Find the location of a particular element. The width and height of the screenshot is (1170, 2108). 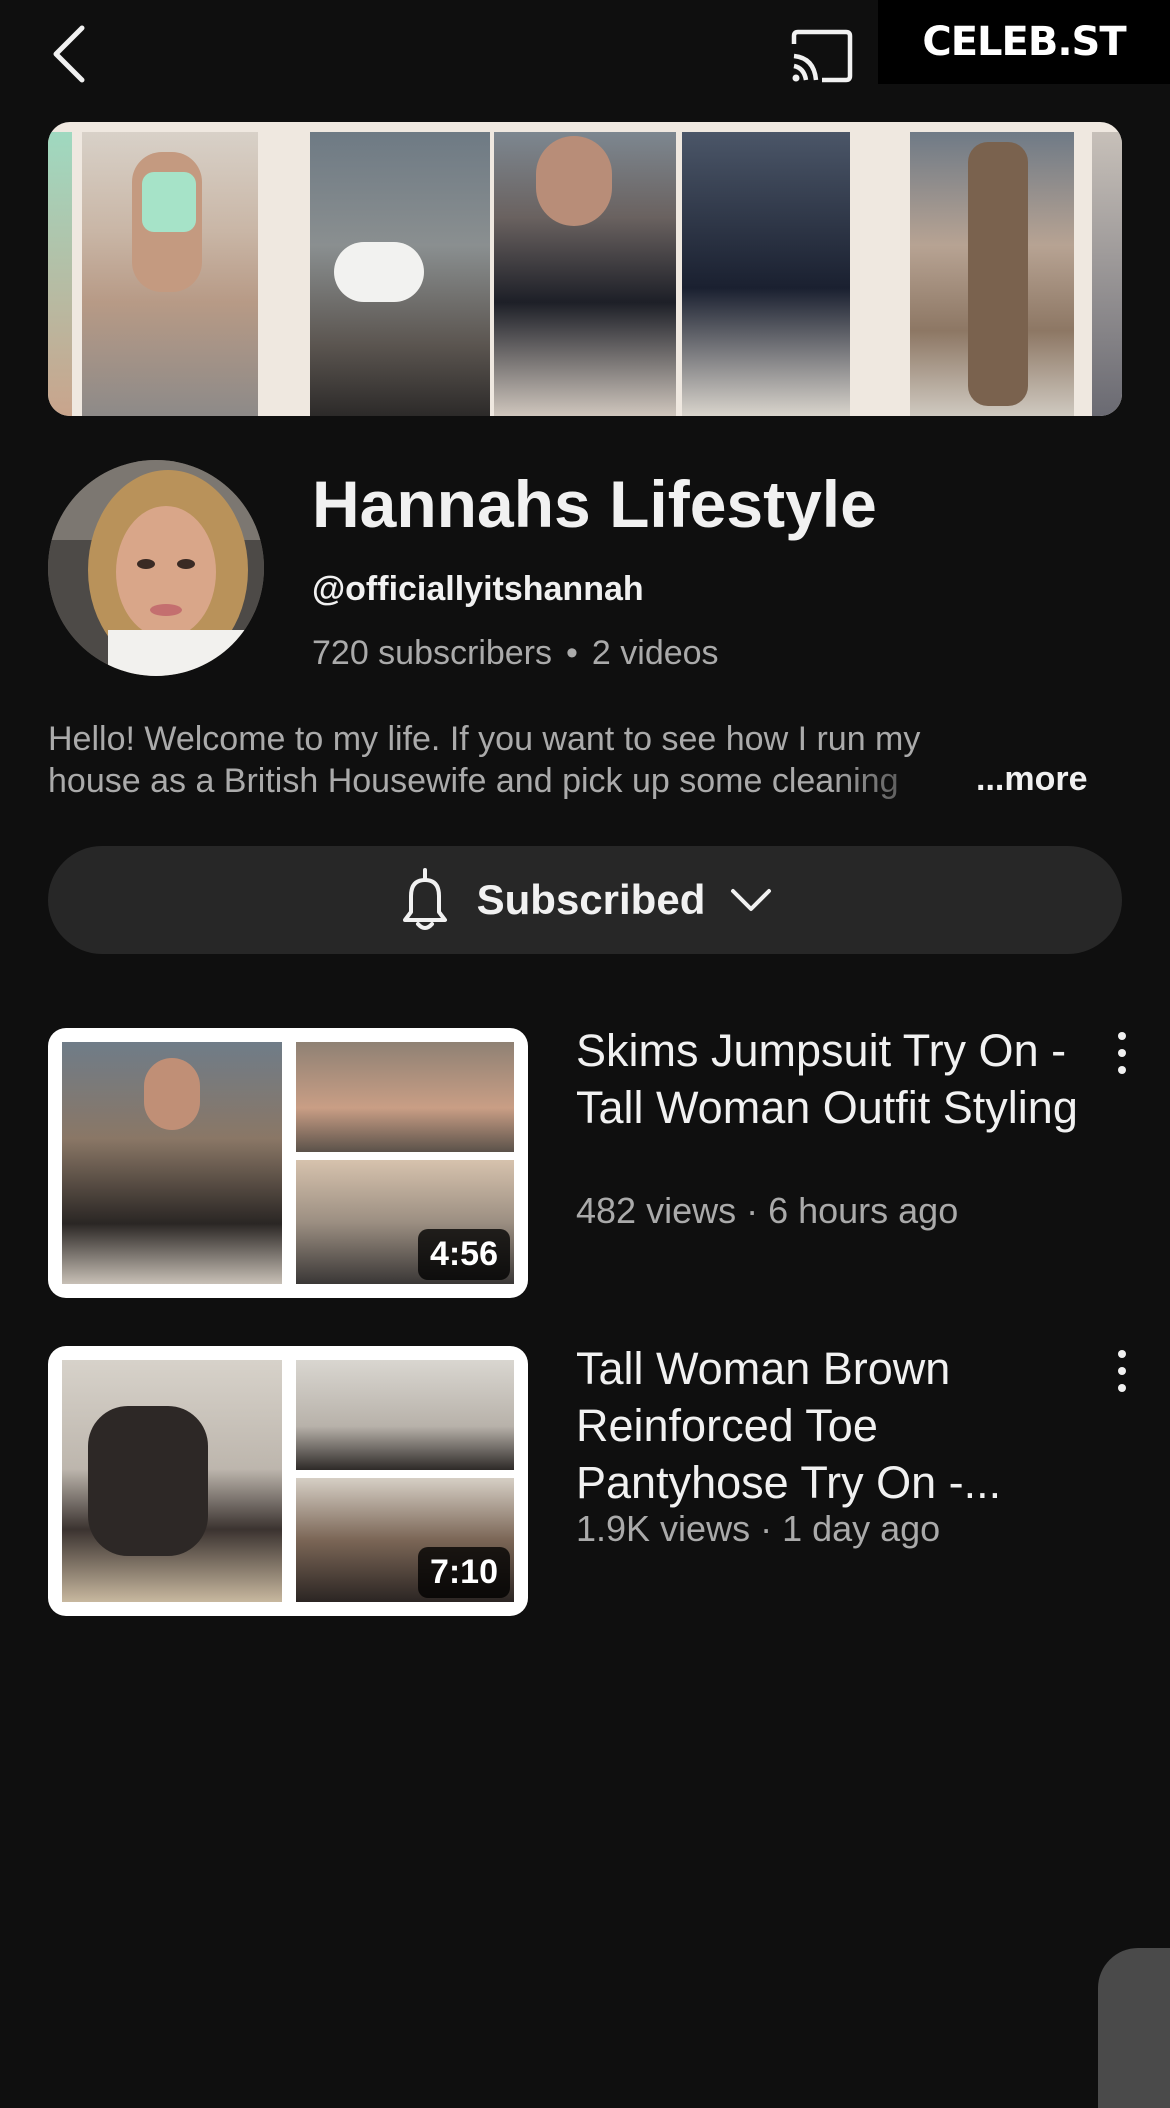

channel-avatar is located at coordinates (156, 568).